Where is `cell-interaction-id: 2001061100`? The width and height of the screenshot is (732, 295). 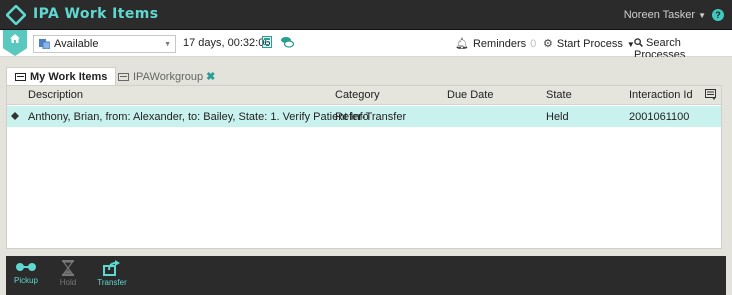 cell-interaction-id: 2001061100 is located at coordinates (659, 117).